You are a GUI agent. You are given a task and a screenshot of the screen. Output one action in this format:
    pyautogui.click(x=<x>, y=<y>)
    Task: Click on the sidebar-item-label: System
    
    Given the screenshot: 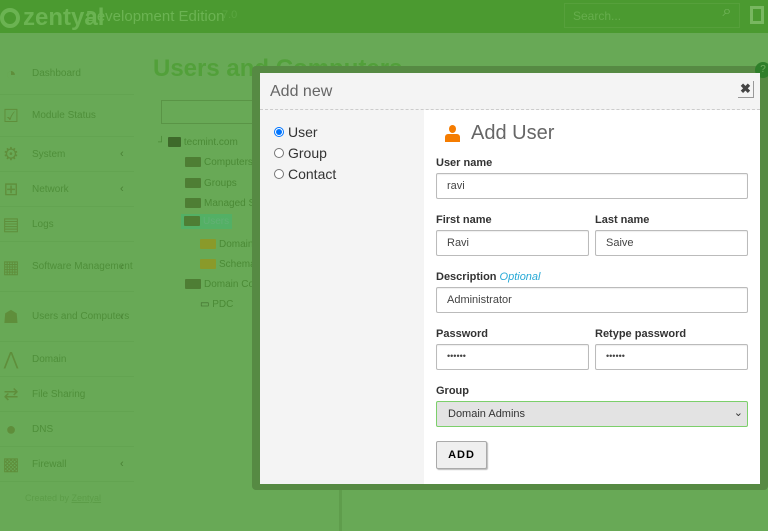 What is the action you would take?
    pyautogui.click(x=49, y=154)
    